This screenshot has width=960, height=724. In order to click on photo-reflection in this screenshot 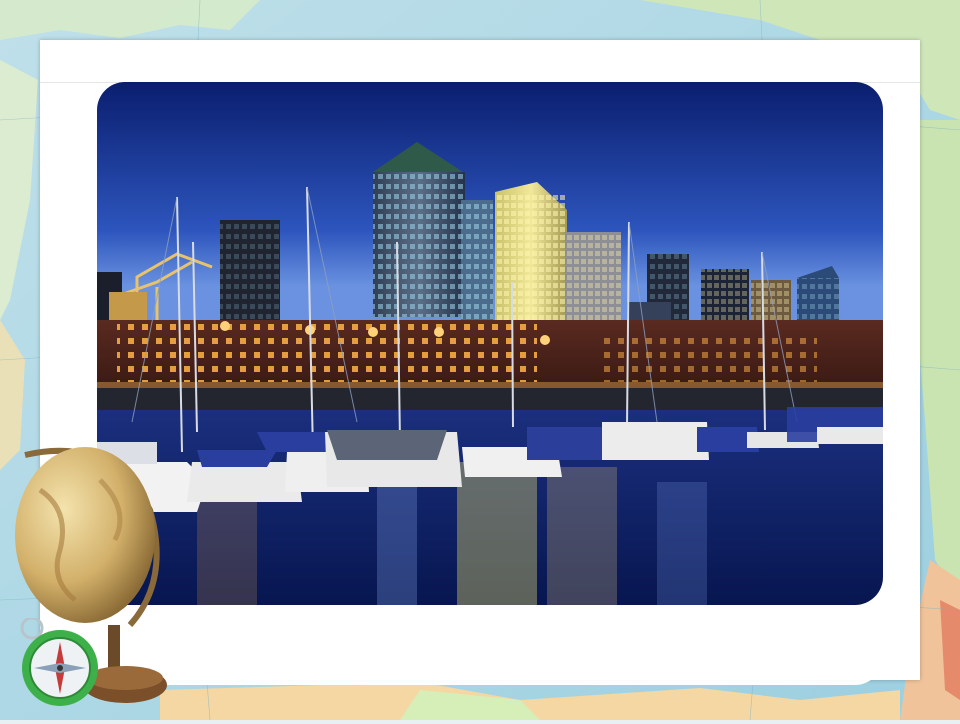, I will do `click(490, 645)`.